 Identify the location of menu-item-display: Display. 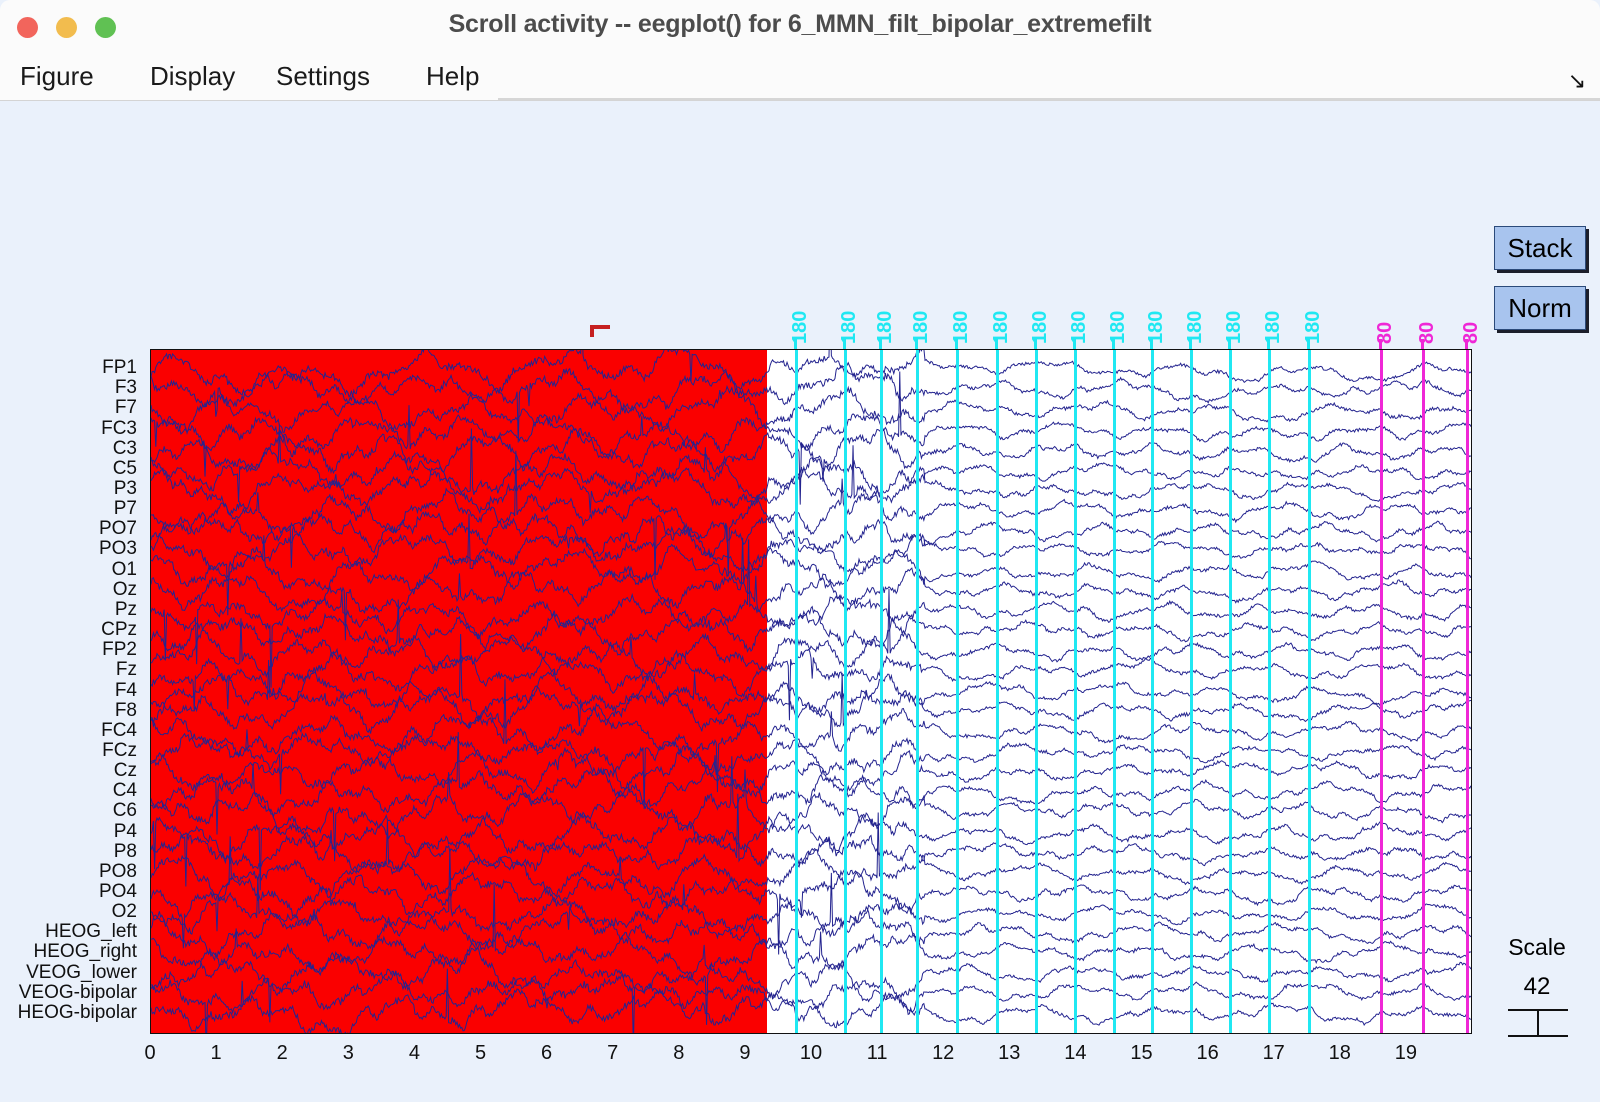
(192, 76).